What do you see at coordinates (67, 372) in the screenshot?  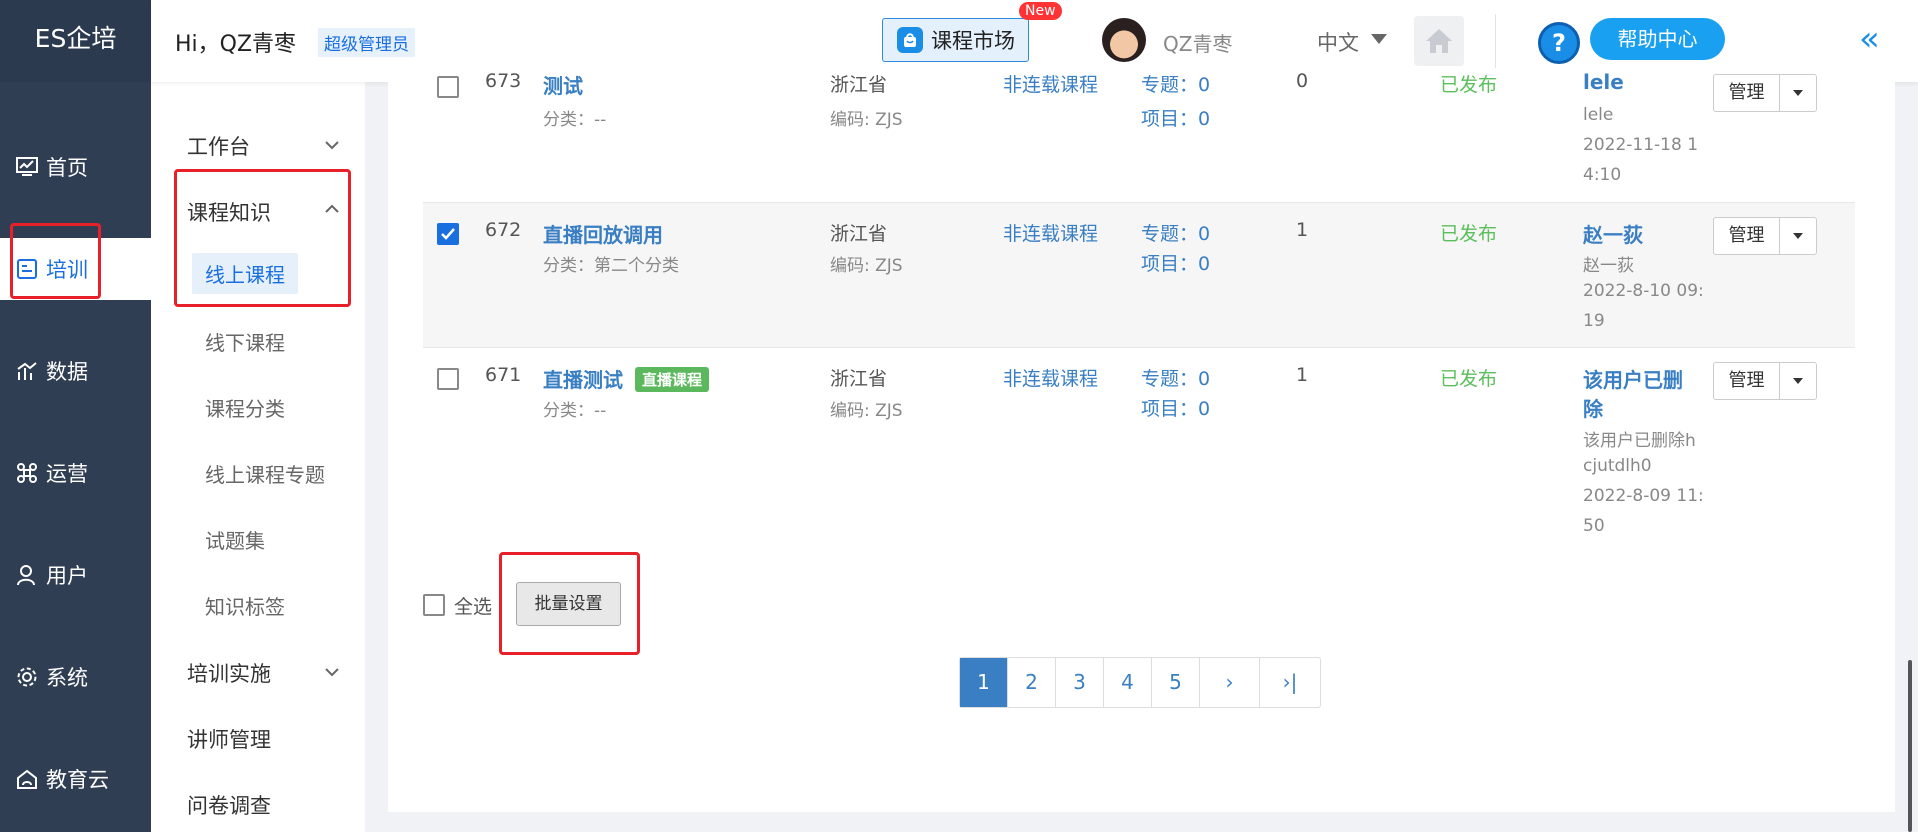 I see `nav-item-label: 数据` at bounding box center [67, 372].